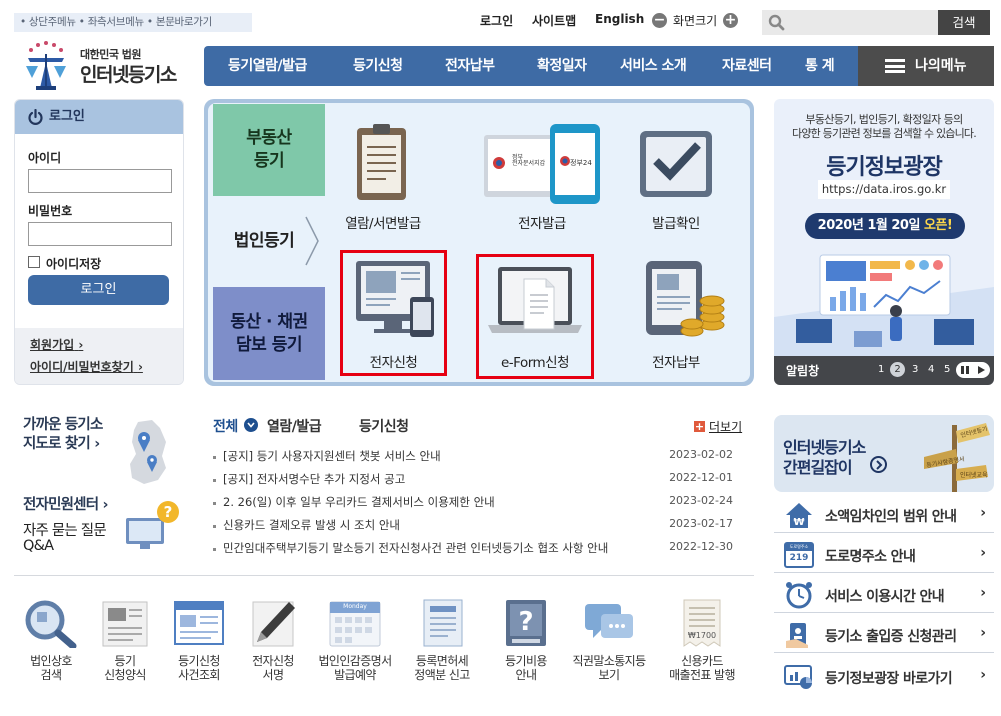  Describe the element at coordinates (884, 167) in the screenshot. I see `banner-title: 등기정보광장` at that location.